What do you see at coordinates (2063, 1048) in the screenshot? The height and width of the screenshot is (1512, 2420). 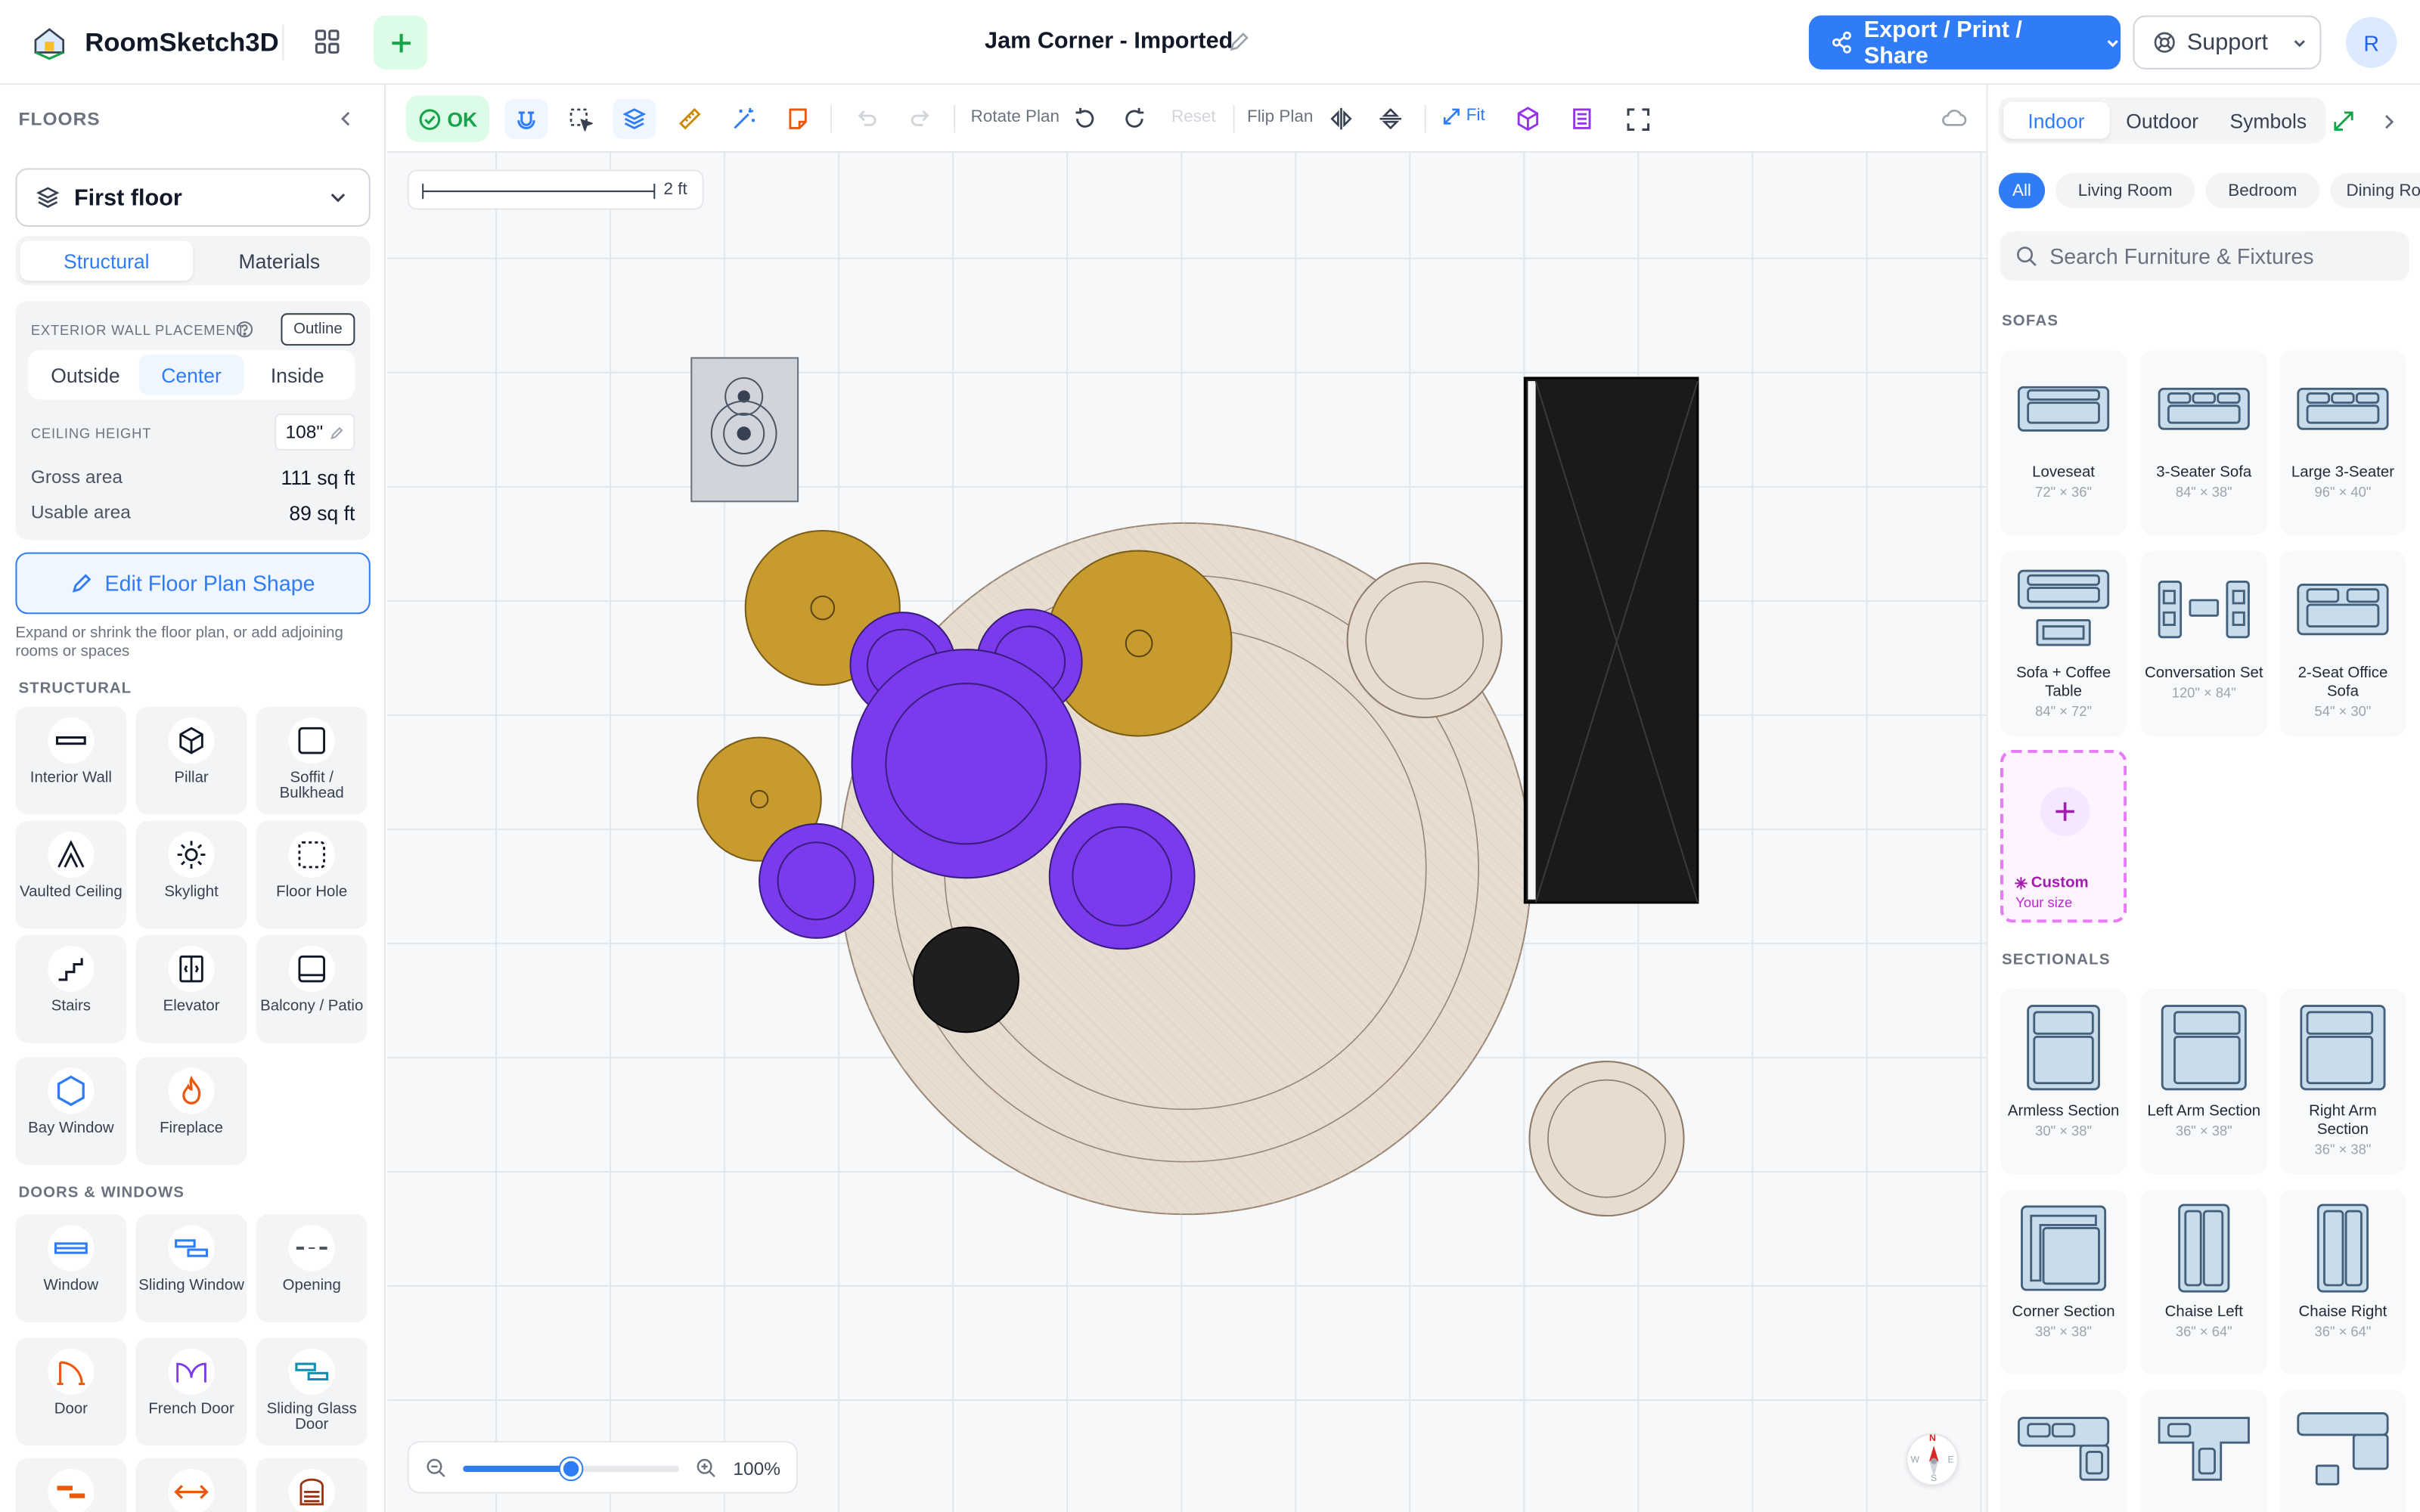 I see `armless-section-icon` at bounding box center [2063, 1048].